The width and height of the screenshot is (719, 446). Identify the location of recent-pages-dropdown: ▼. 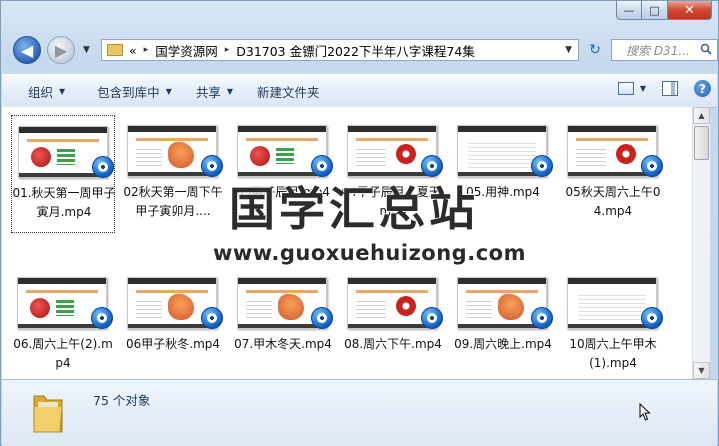
(86, 50).